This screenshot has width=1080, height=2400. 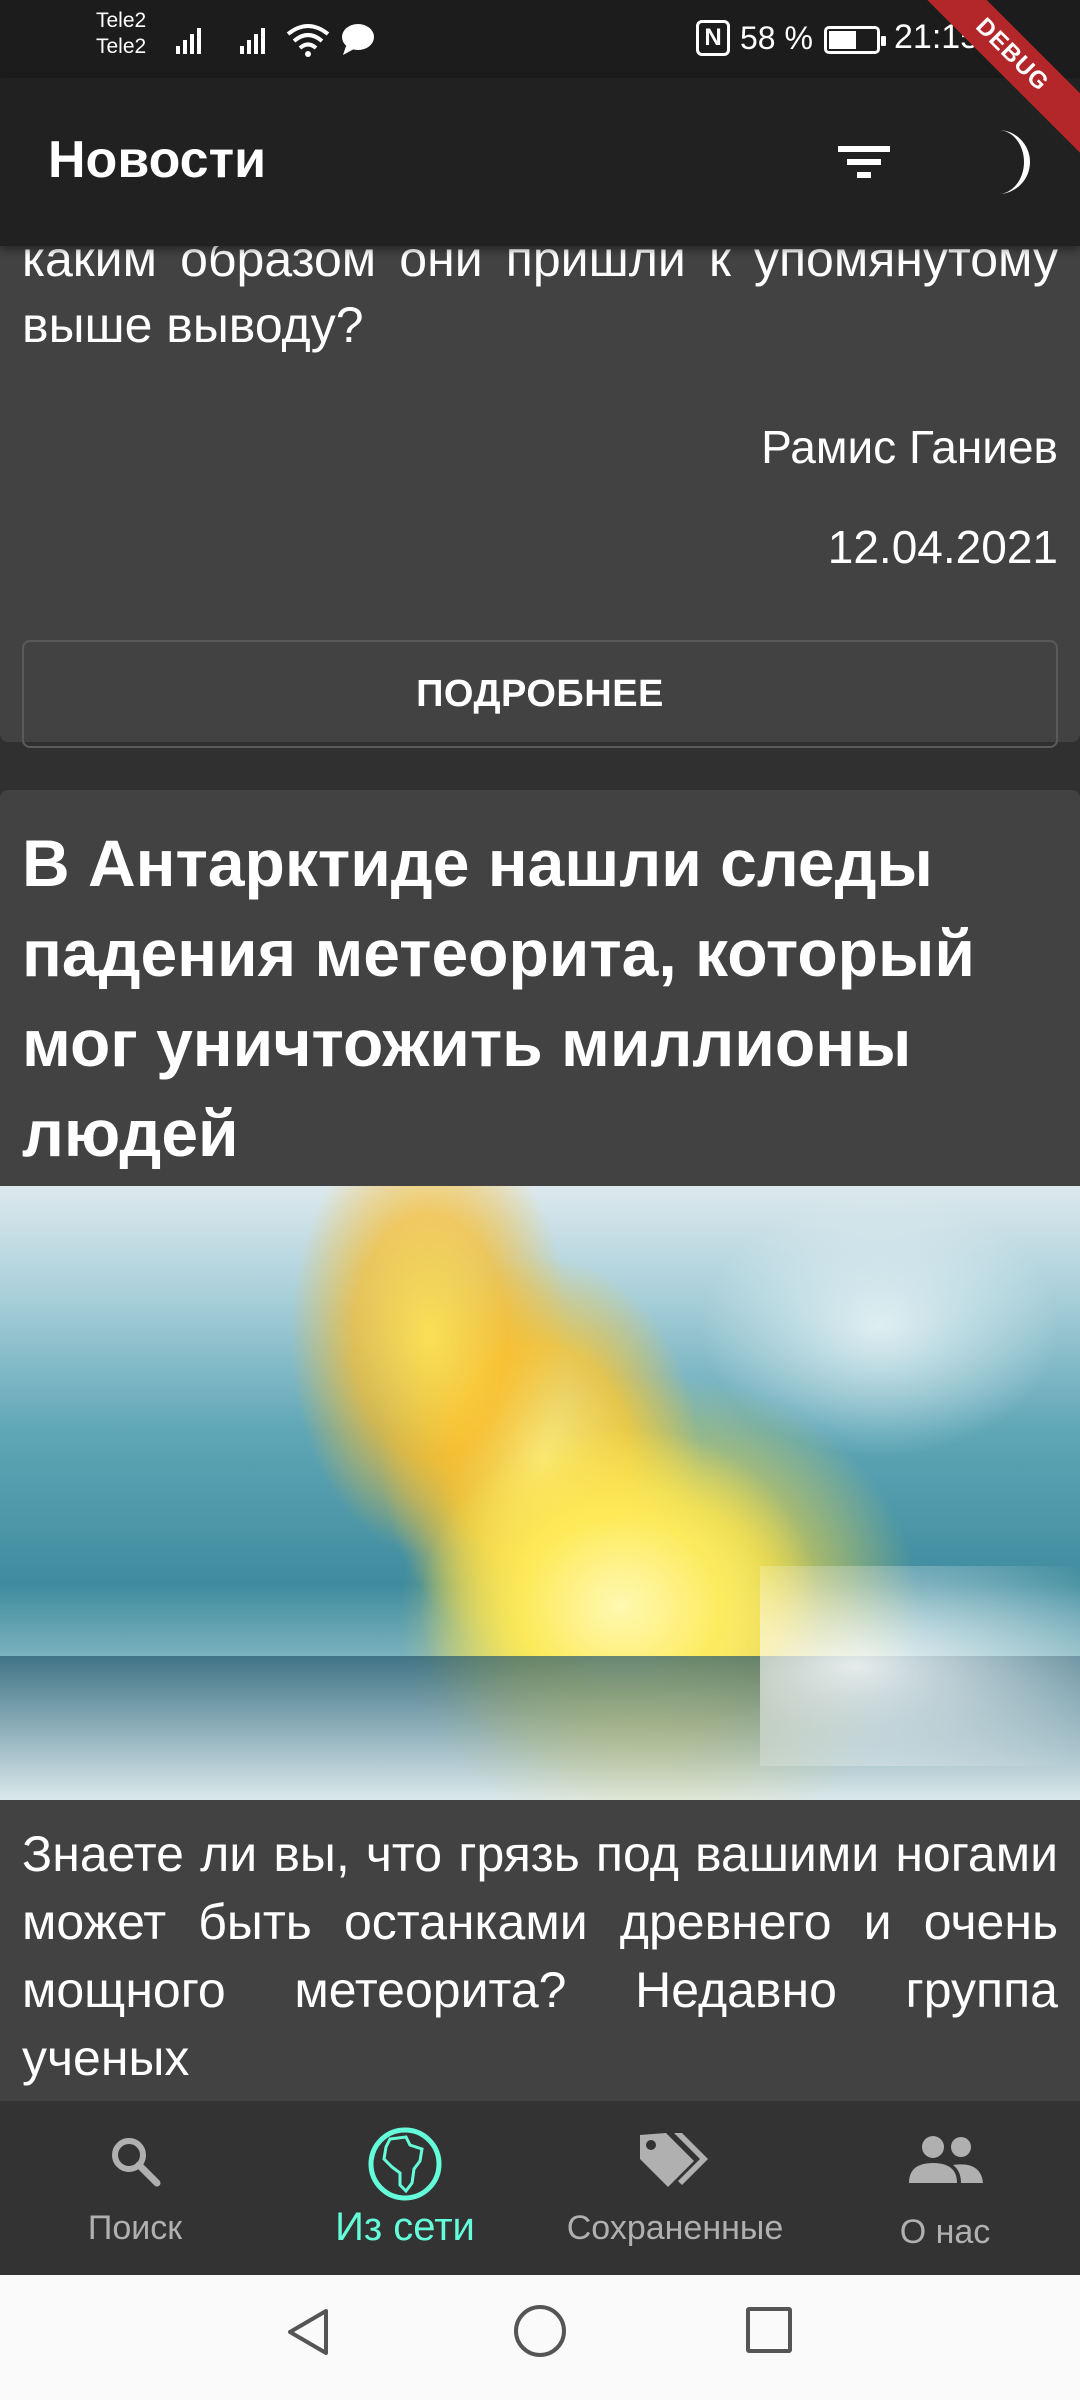 I want to click on news-author: Рамис Ганиев, so click(x=909, y=447).